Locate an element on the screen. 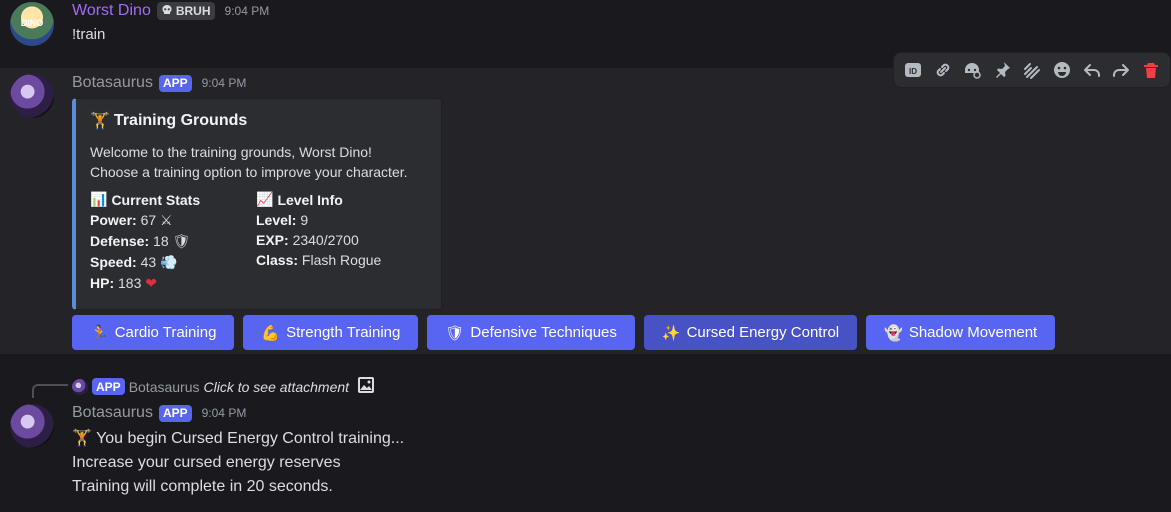 The width and height of the screenshot is (1171, 512). user-avatar: DINO is located at coordinates (32, 24).